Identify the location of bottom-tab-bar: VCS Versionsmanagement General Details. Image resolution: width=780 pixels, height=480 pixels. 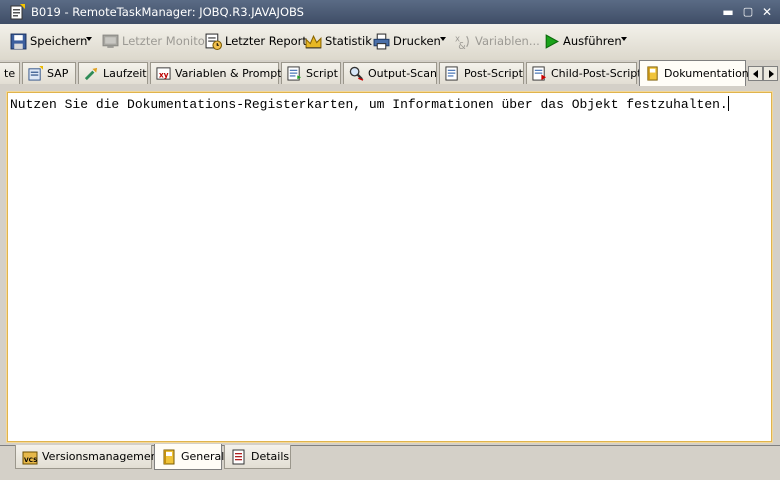
(390, 462).